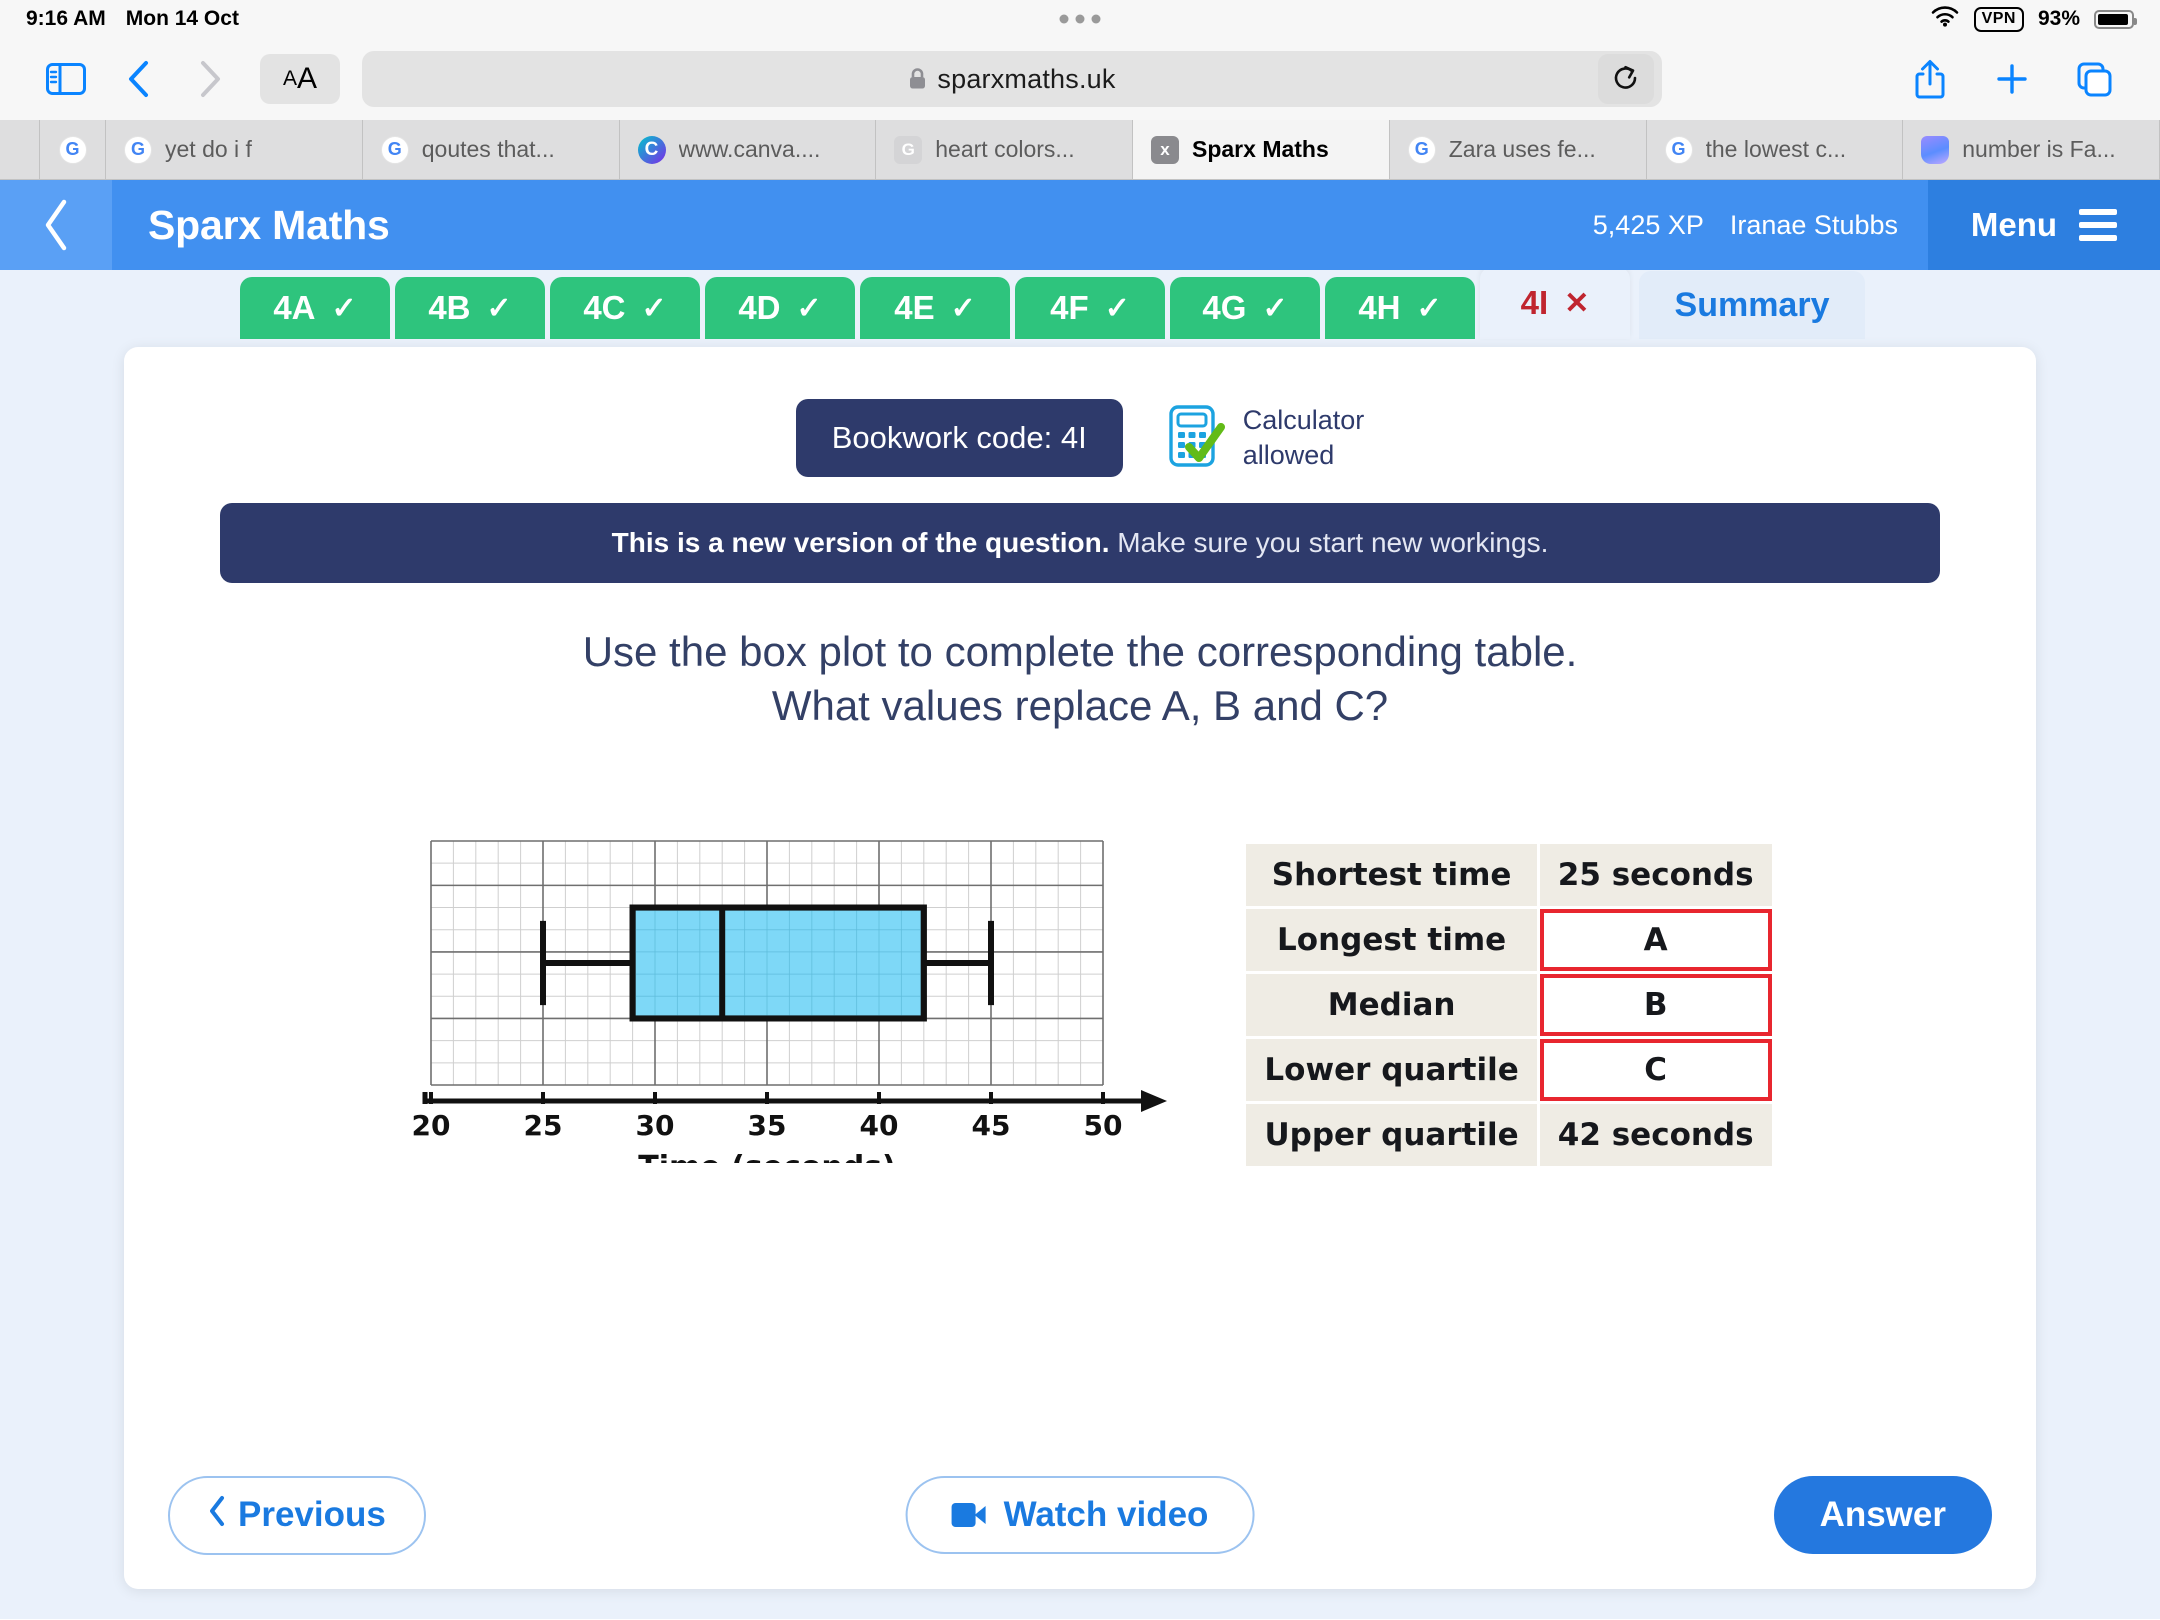 The image size is (2160, 1620). I want to click on calculator-line-1: Calculator, so click(1303, 420).